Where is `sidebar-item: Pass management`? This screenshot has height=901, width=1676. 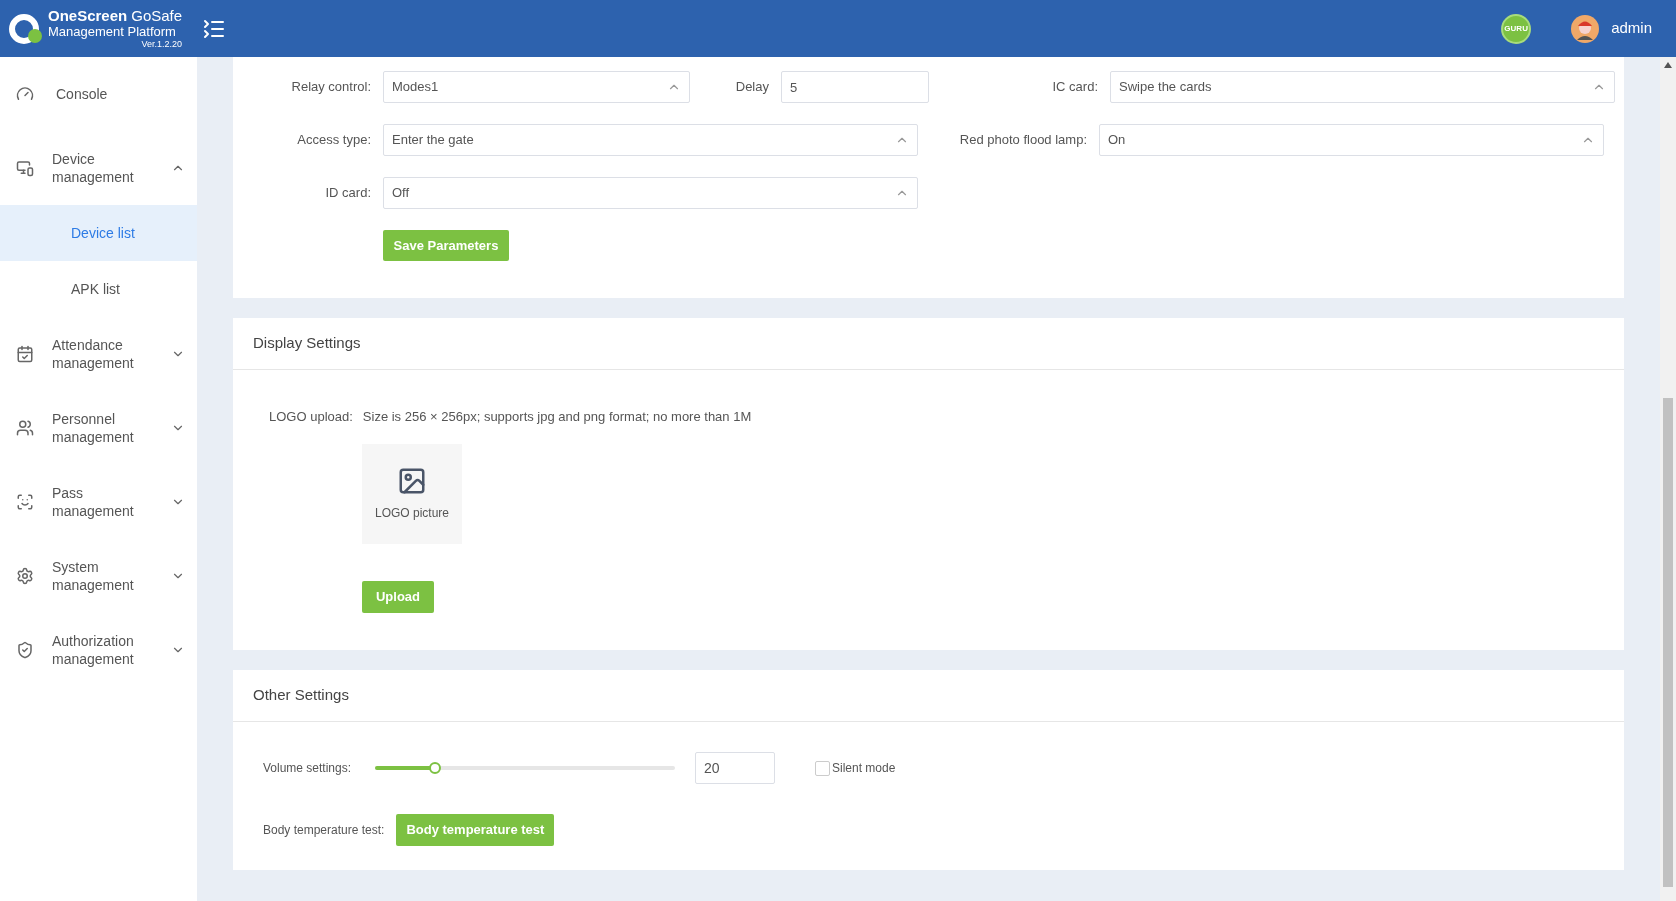
sidebar-item: Pass management is located at coordinates (98, 502).